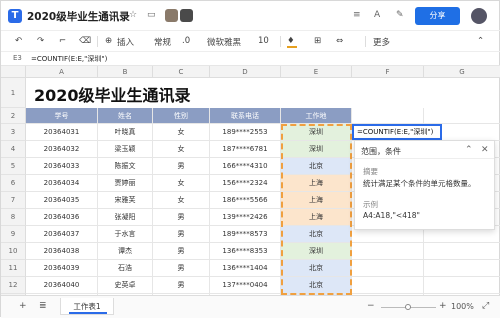 The width and height of the screenshot is (500, 318). What do you see at coordinates (13, 149) in the screenshot?
I see `row-header: 4` at bounding box center [13, 149].